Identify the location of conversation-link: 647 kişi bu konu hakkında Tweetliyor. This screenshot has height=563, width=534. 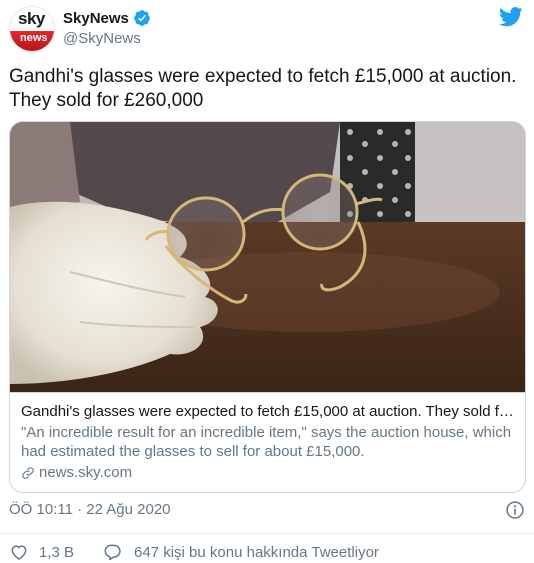
(240, 552).